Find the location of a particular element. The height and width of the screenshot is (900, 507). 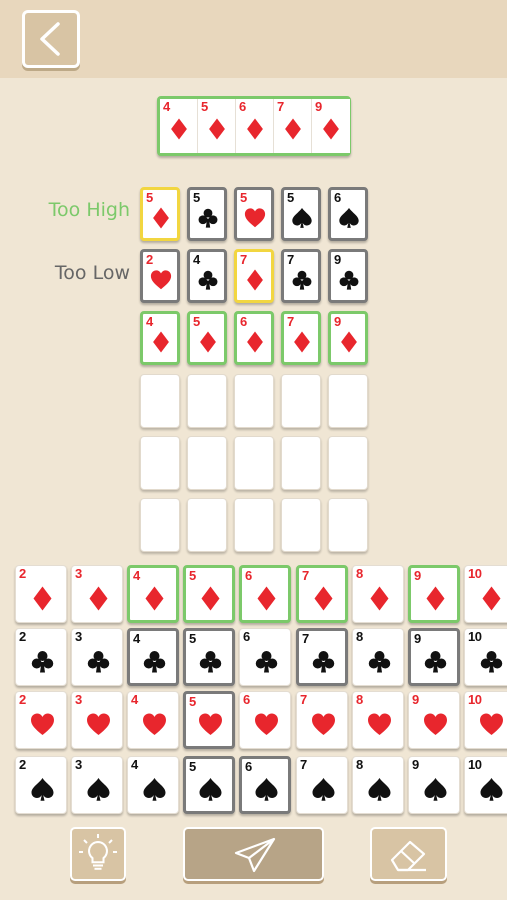

keyboard-card-heart-6: 6 is located at coordinates (265, 720).